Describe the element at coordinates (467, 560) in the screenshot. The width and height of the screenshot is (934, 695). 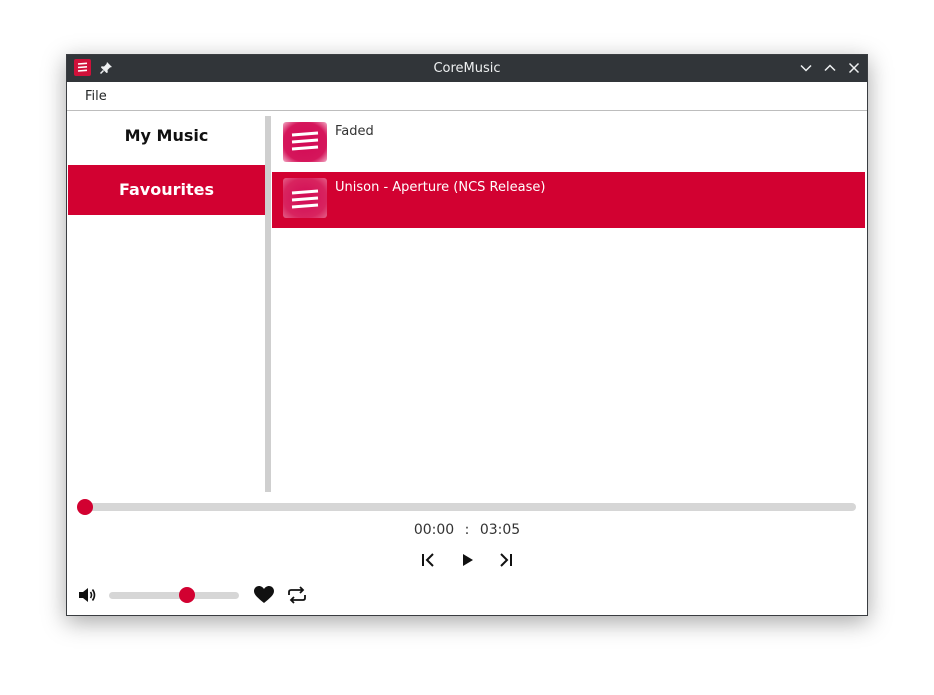
I see `play-icon` at that location.